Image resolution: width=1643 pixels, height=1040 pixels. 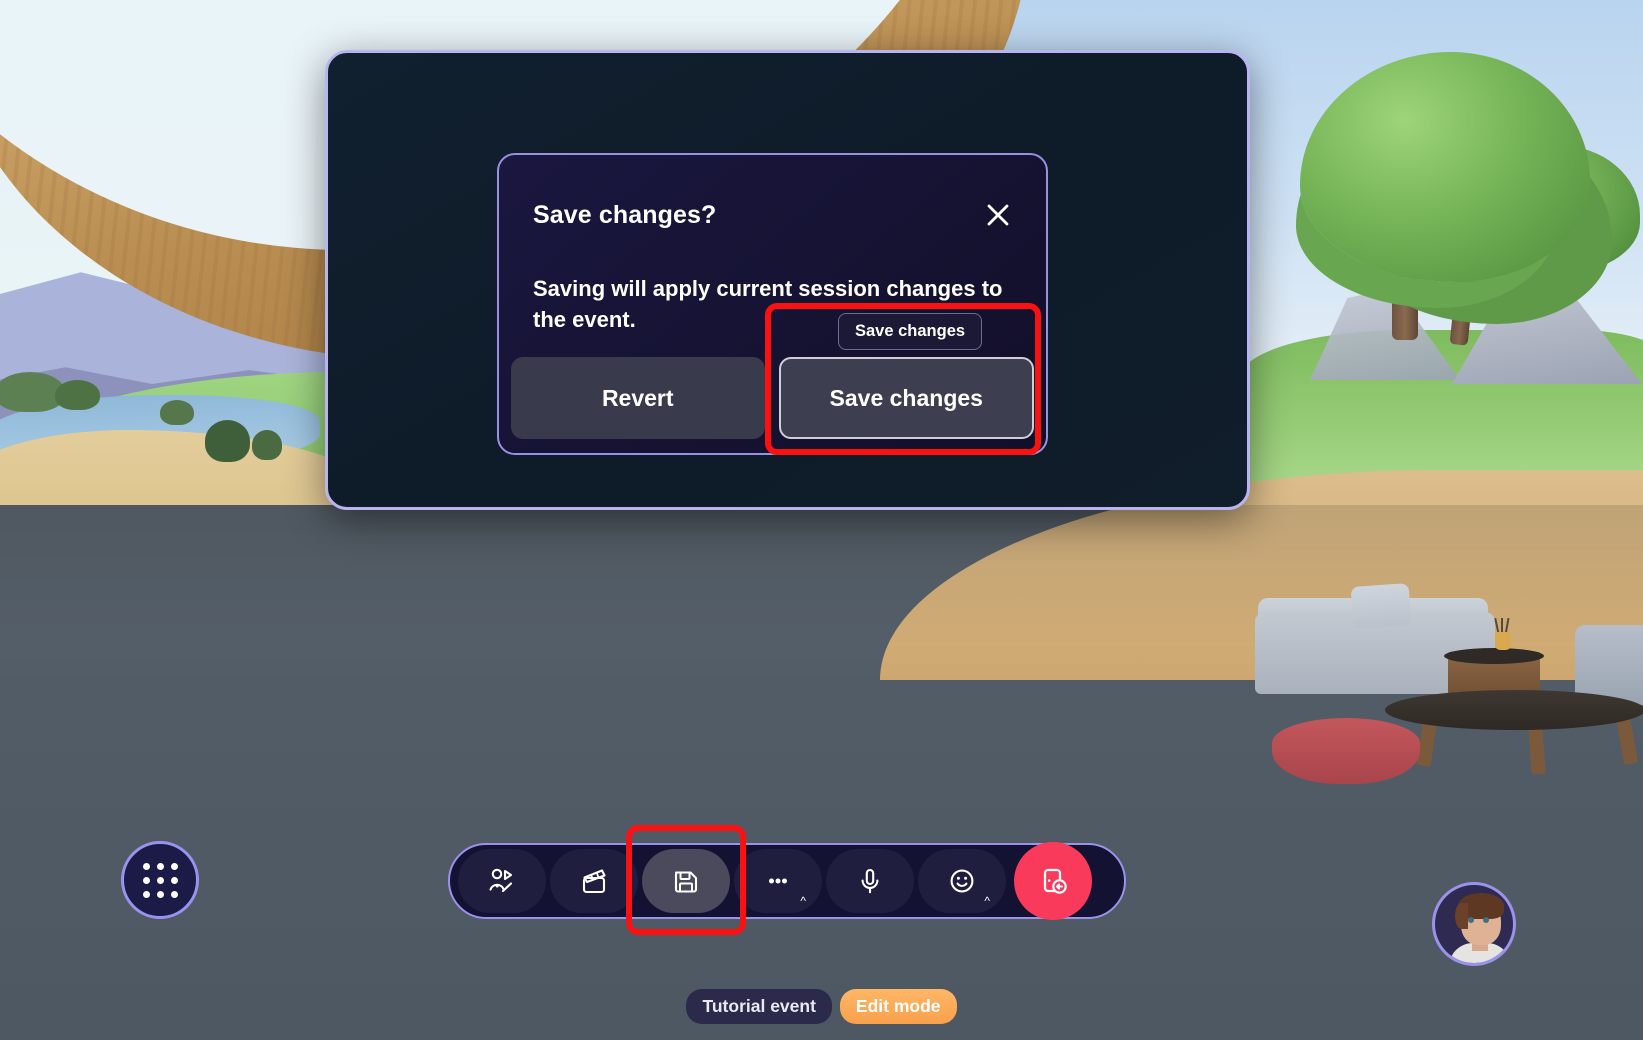 What do you see at coordinates (1503, 641) in the screenshot?
I see `cup` at bounding box center [1503, 641].